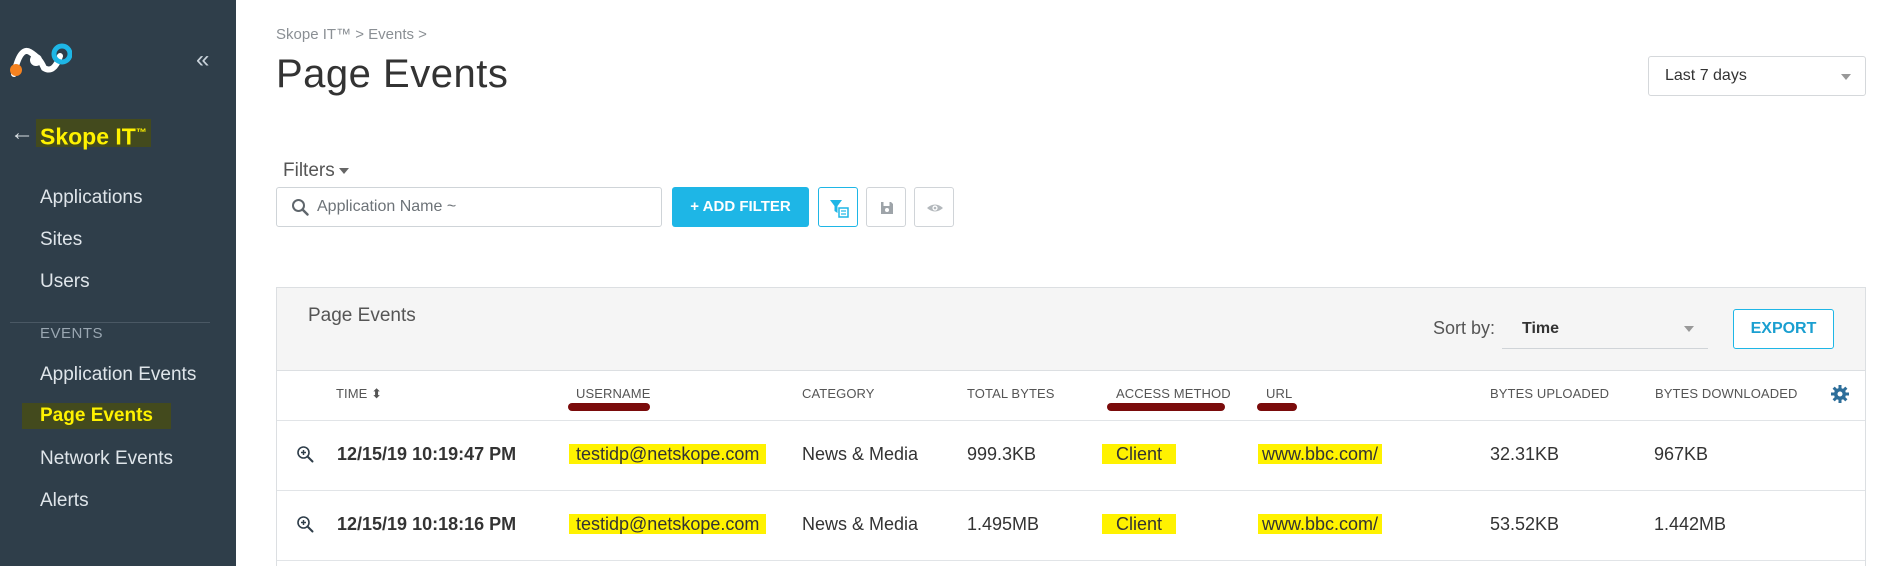  Describe the element at coordinates (1783, 329) in the screenshot. I see `export-button: EXPORT` at that location.